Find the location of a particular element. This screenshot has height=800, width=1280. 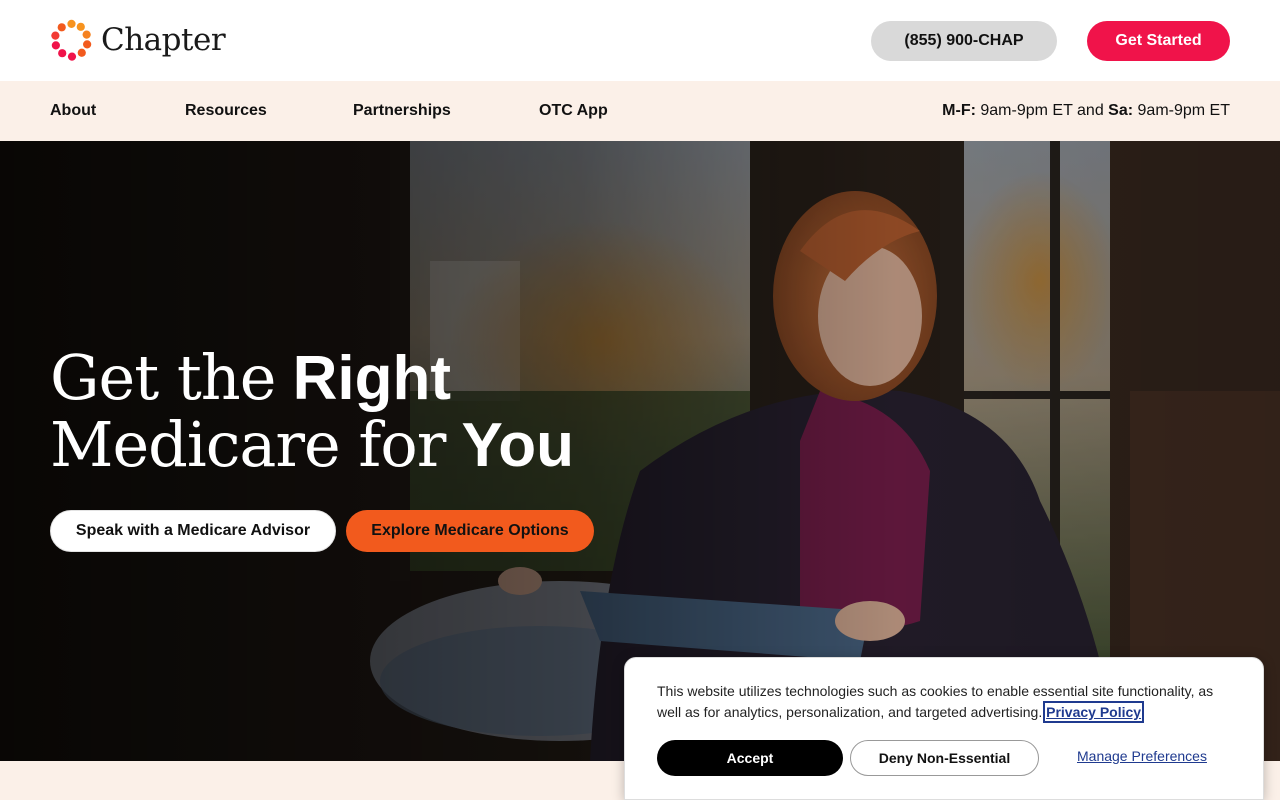

weekday-hours: 9am-9pm ET is located at coordinates (1026, 110).